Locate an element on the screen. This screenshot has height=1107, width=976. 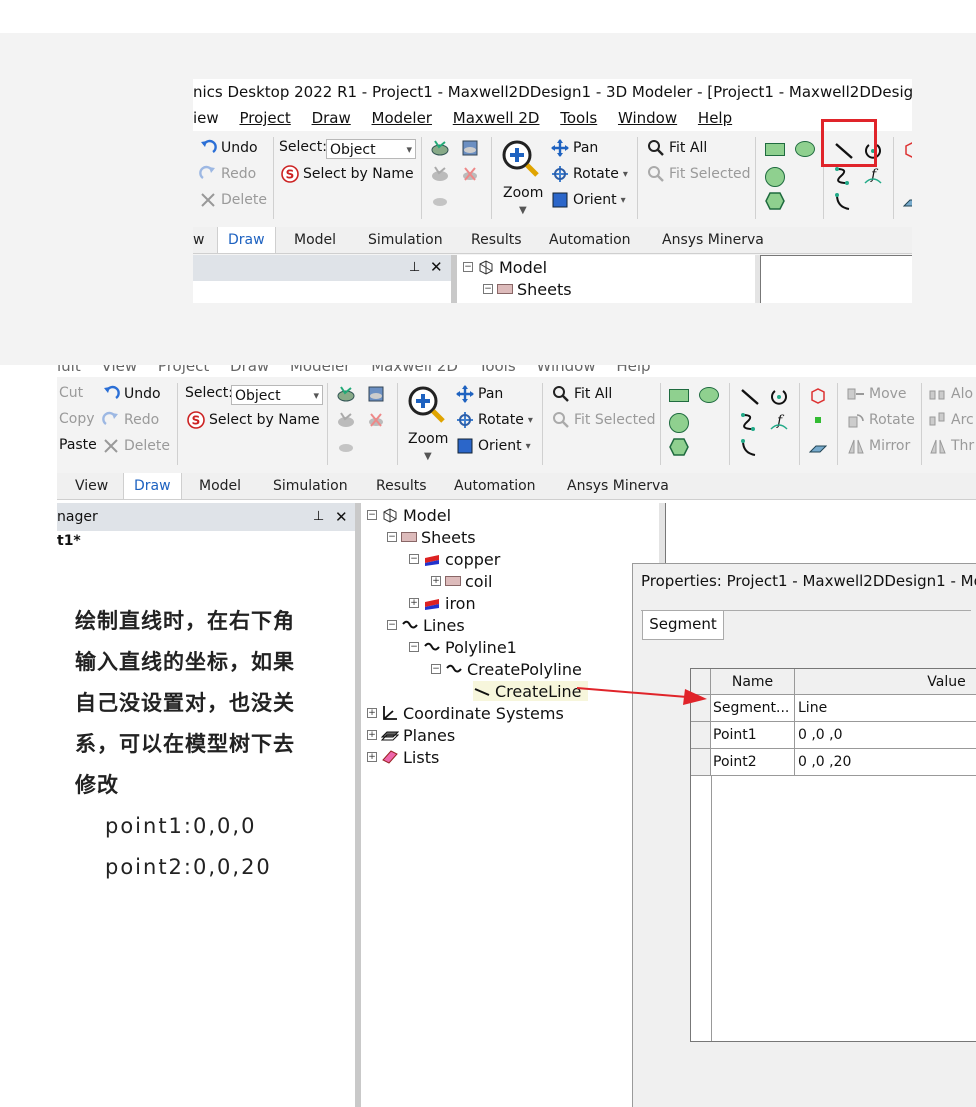
rotate-object-button: Rotate is located at coordinates (881, 420).